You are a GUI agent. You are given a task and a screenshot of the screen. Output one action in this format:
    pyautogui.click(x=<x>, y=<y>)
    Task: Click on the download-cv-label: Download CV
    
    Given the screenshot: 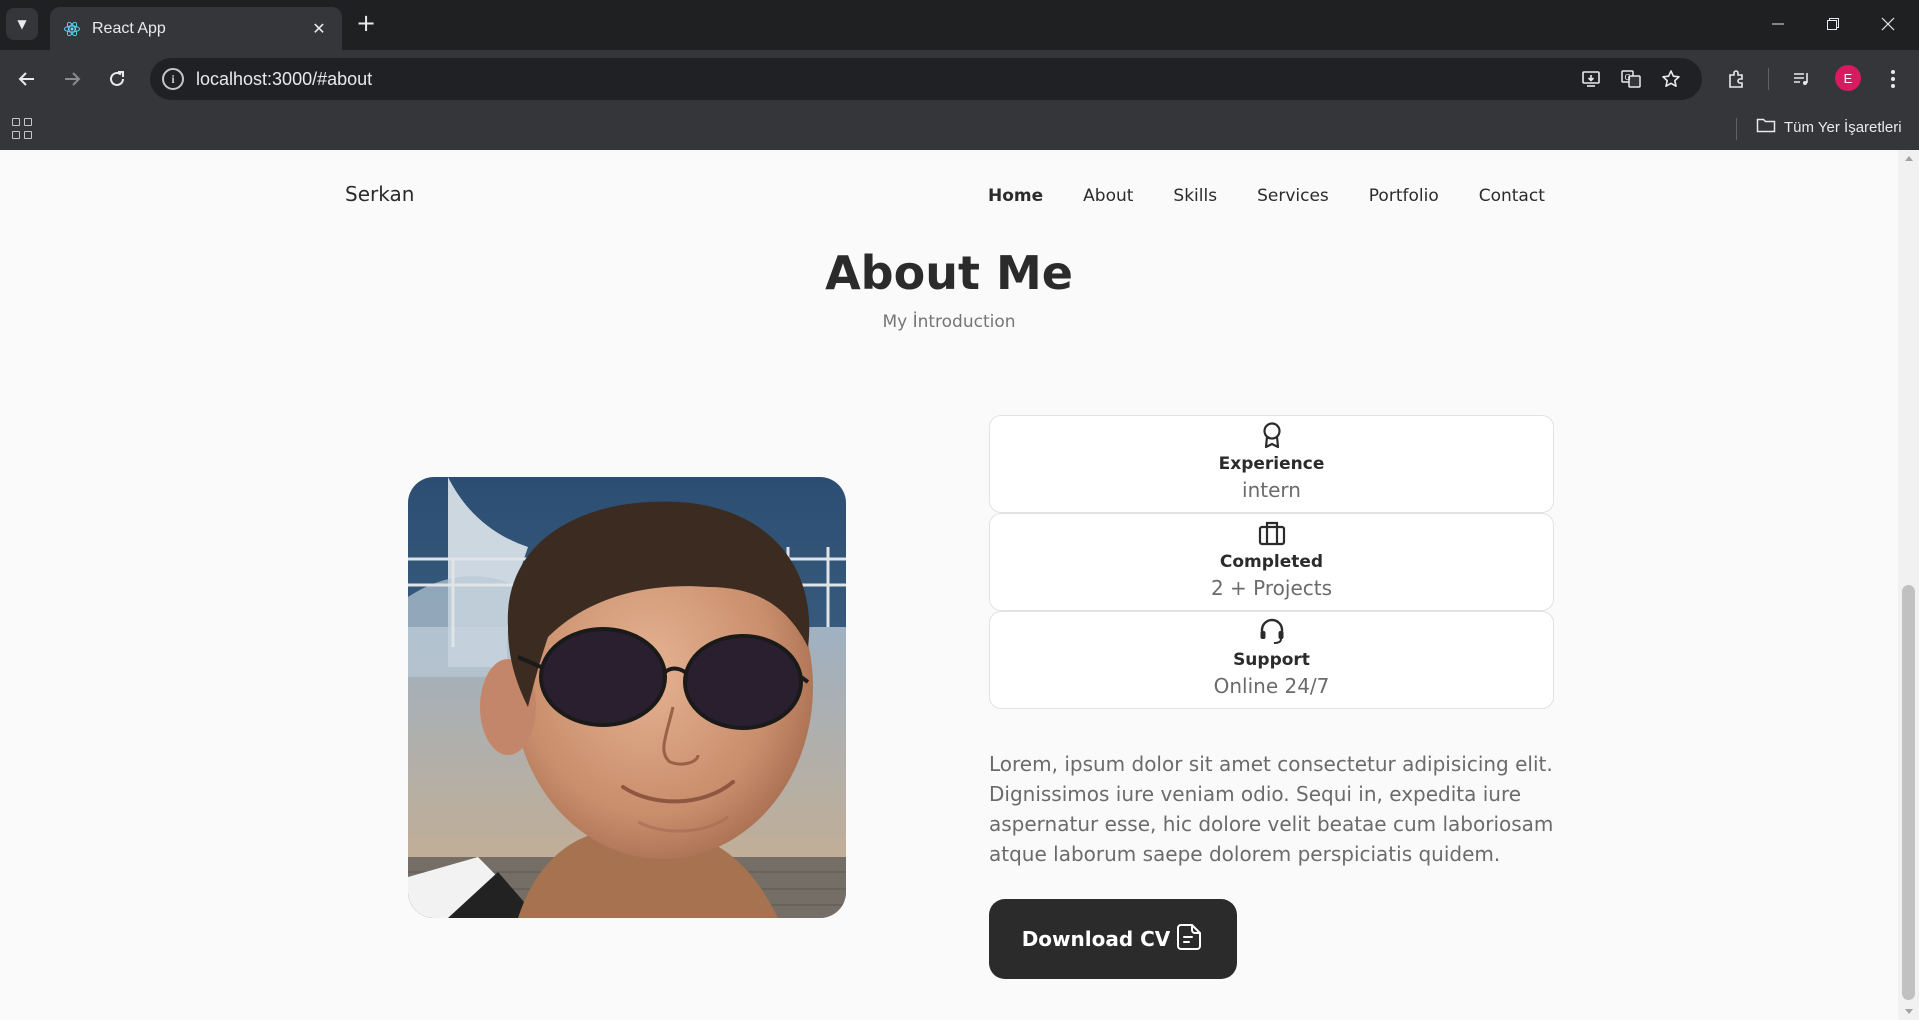 What is the action you would take?
    pyautogui.click(x=1096, y=939)
    